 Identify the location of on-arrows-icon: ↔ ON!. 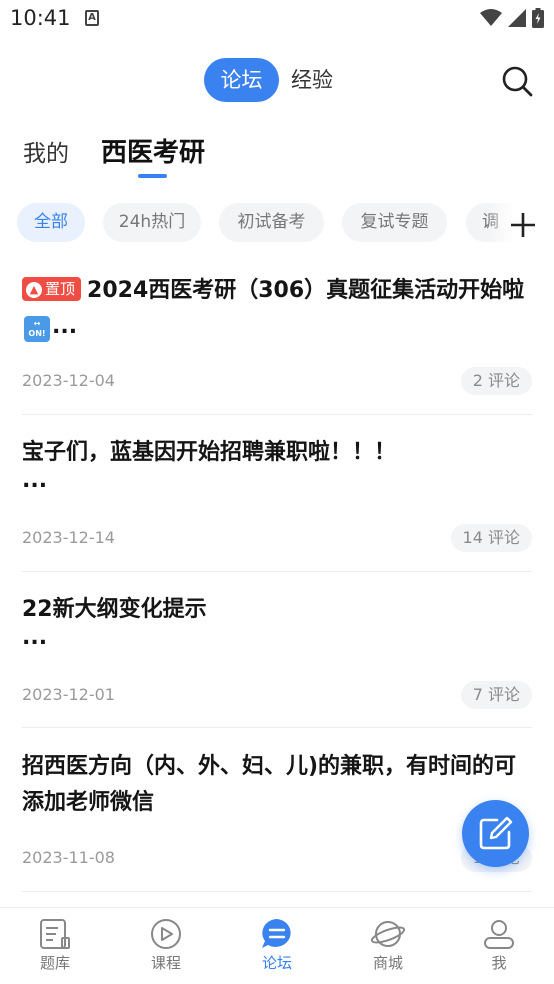
(37, 329).